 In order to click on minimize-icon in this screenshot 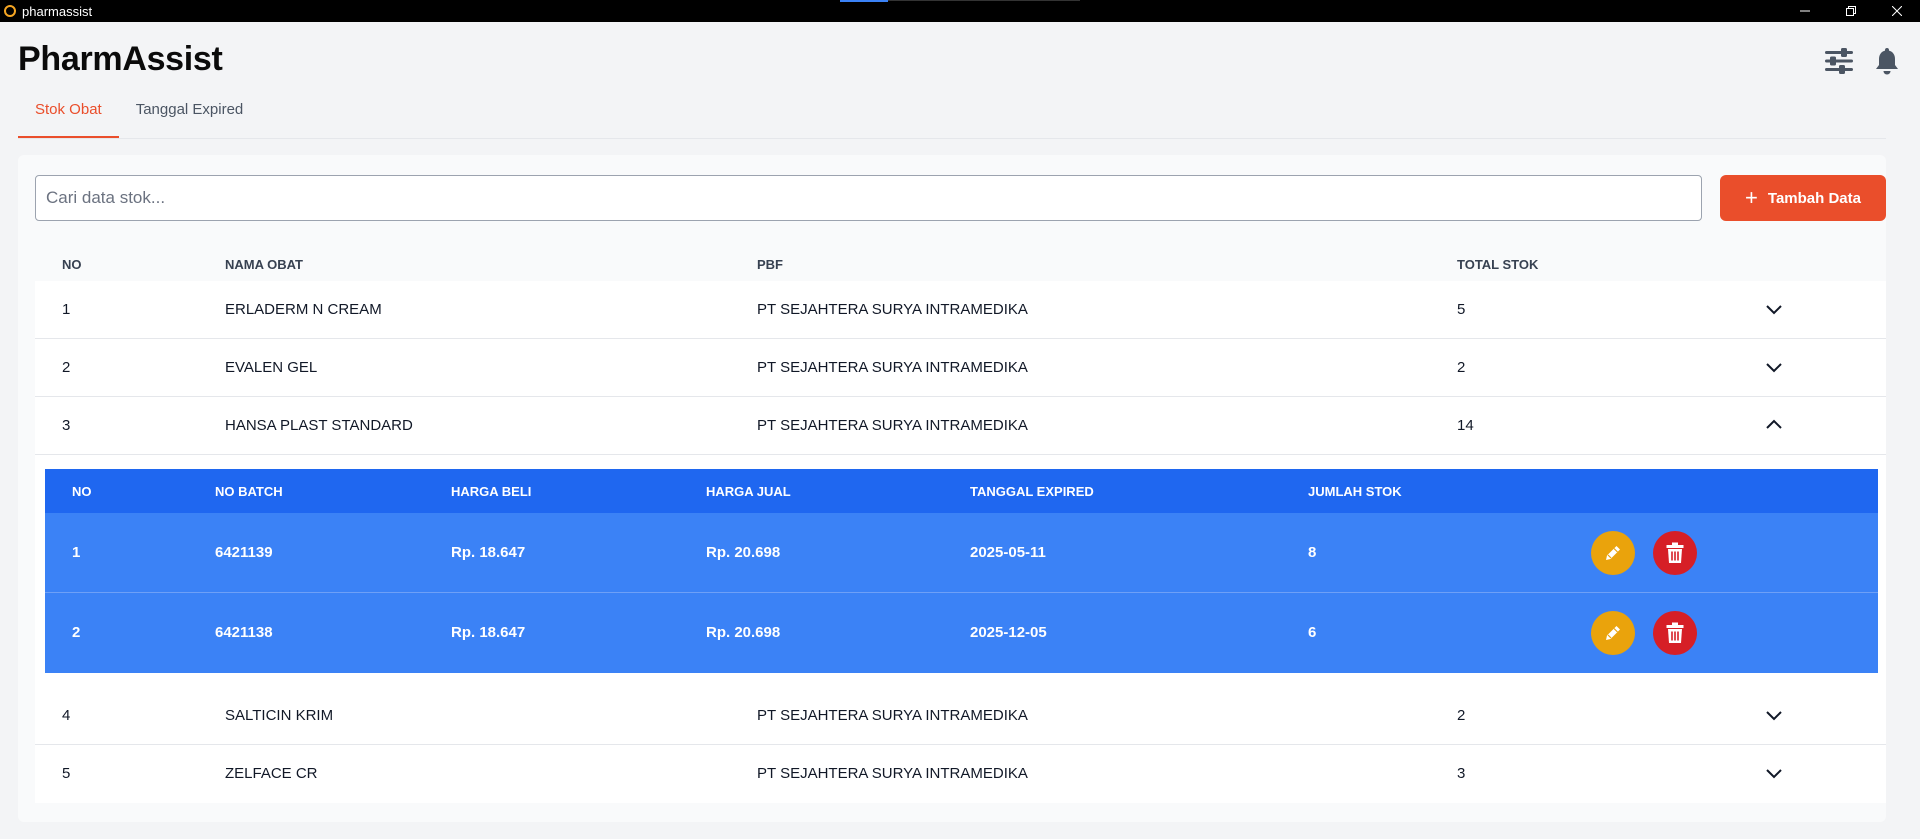, I will do `click(1805, 11)`.